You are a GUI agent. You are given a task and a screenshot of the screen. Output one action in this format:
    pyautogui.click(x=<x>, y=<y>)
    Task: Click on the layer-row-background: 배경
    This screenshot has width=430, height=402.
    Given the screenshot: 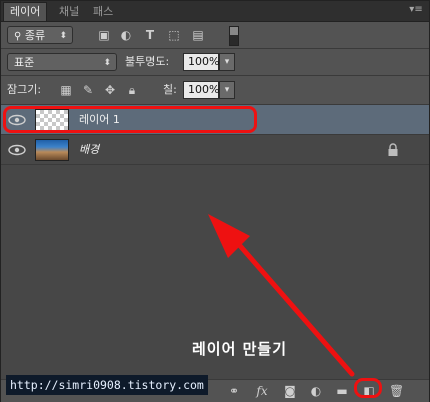 What is the action you would take?
    pyautogui.click(x=215, y=150)
    